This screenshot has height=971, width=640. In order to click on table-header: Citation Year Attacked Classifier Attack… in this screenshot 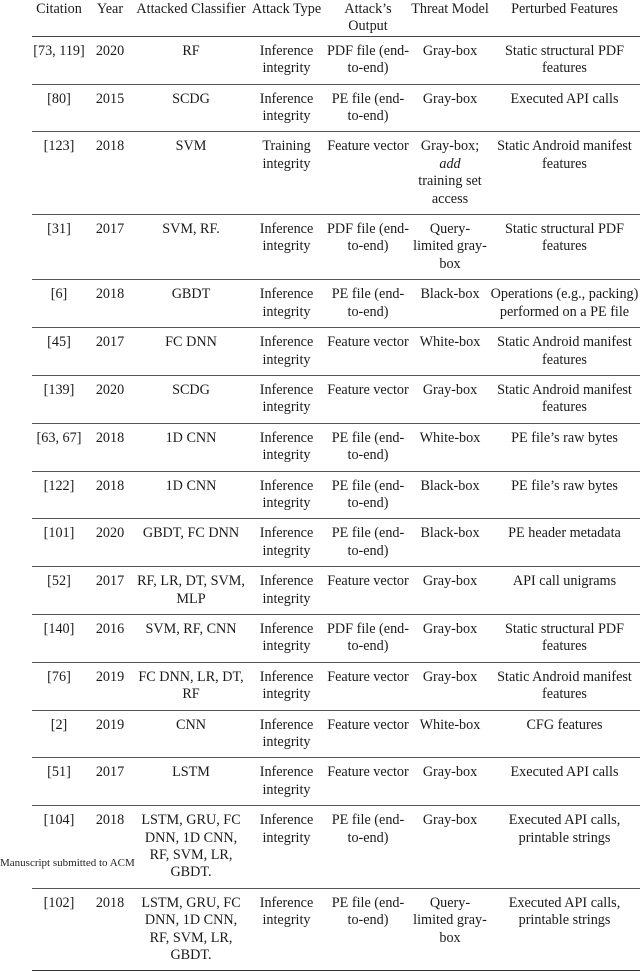, I will do `click(336, 18)`.